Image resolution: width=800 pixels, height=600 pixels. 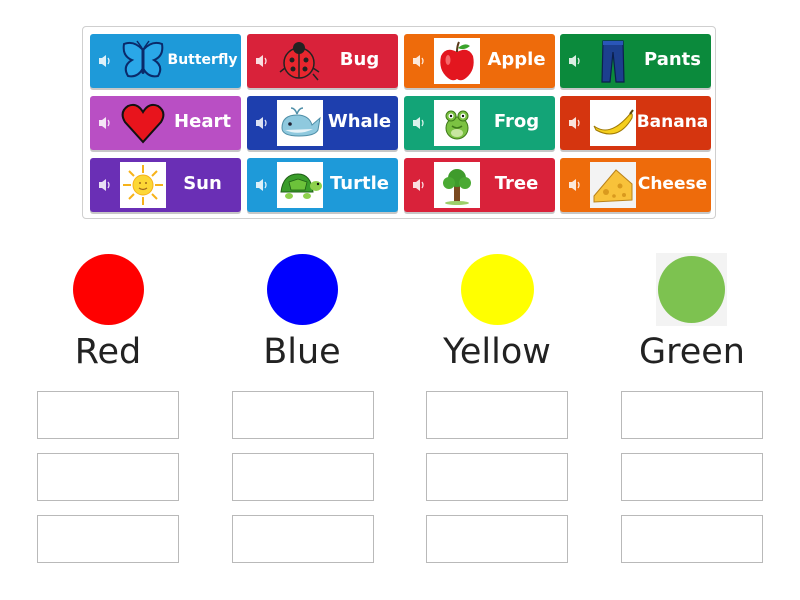 I want to click on tile-cheese: Cheese, so click(x=635, y=185).